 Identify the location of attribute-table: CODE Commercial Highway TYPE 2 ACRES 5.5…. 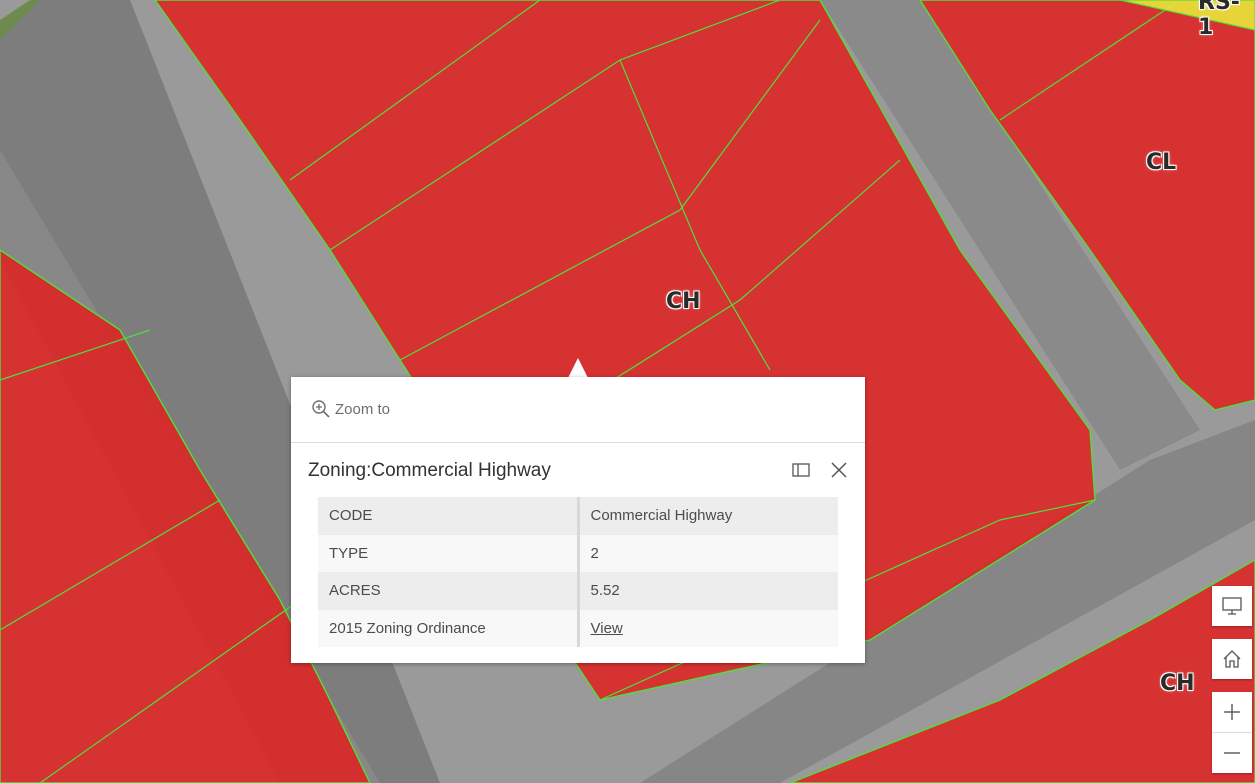
(578, 572).